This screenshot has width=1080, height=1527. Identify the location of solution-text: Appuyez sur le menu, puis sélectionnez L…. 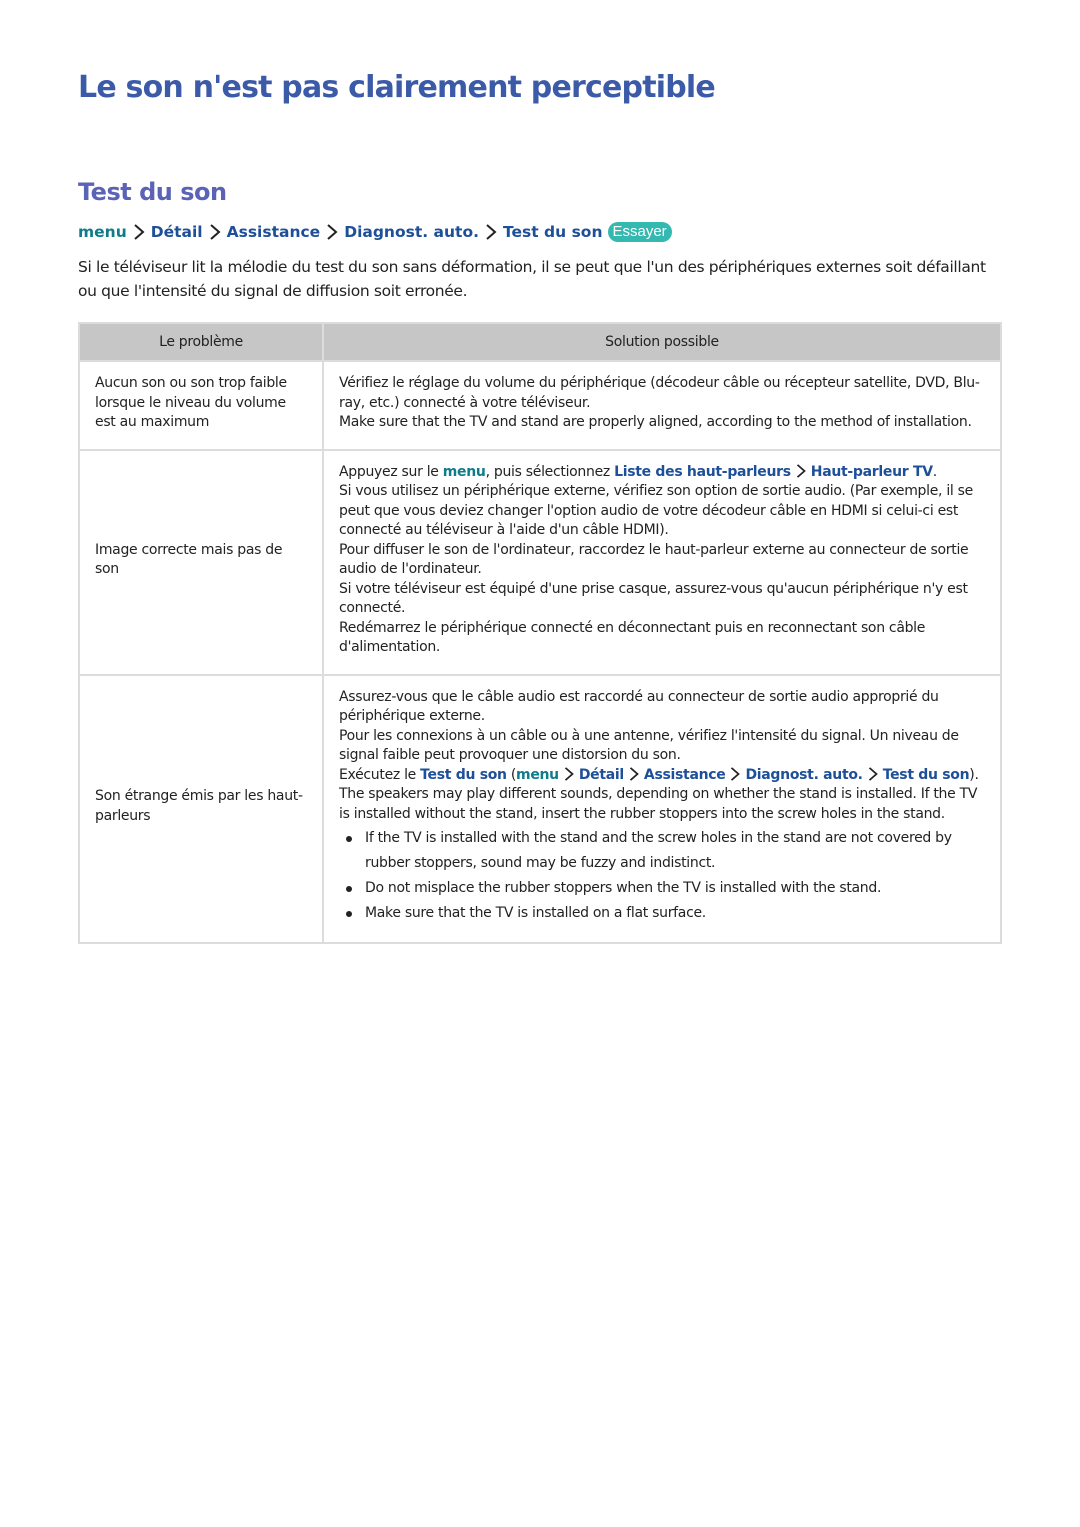
(663, 473).